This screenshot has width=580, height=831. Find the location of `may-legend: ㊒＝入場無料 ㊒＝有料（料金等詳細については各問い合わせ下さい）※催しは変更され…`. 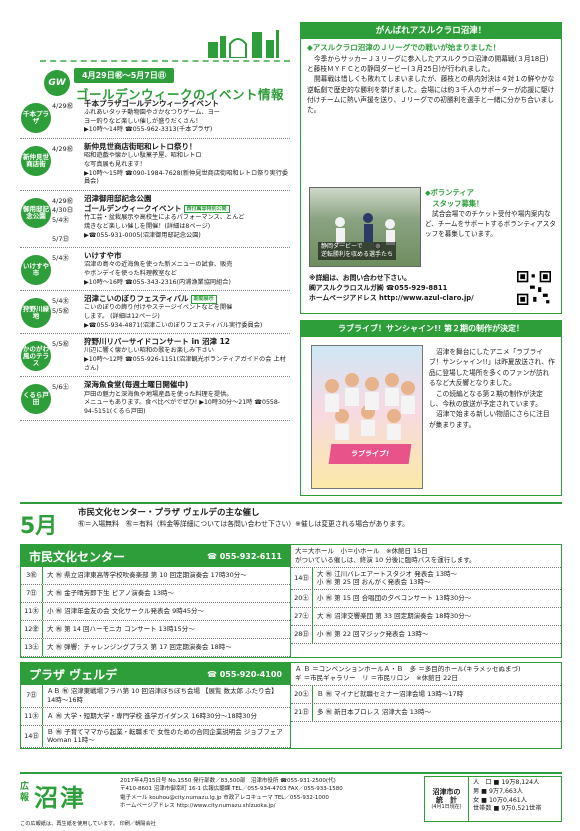

may-legend: ㊒＝入場無料 ㊒＝有料（料金等詳細については各問い合わせ下さい）※催しは変更され… is located at coordinates (243, 524).